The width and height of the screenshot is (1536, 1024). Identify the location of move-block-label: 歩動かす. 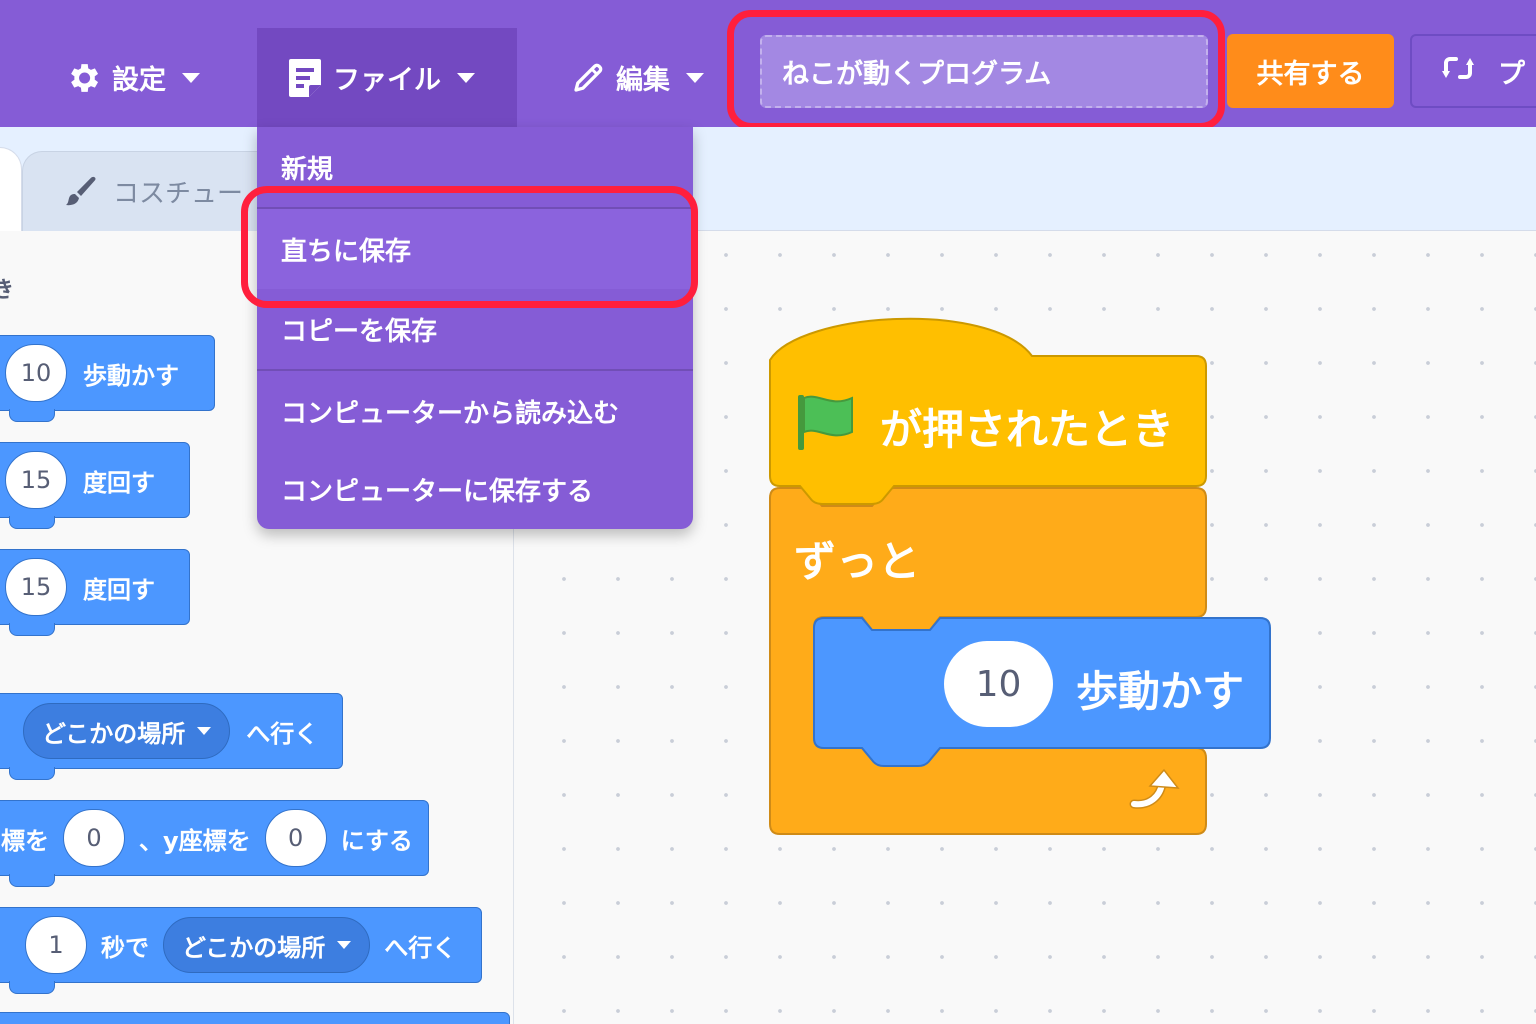
(1160, 691).